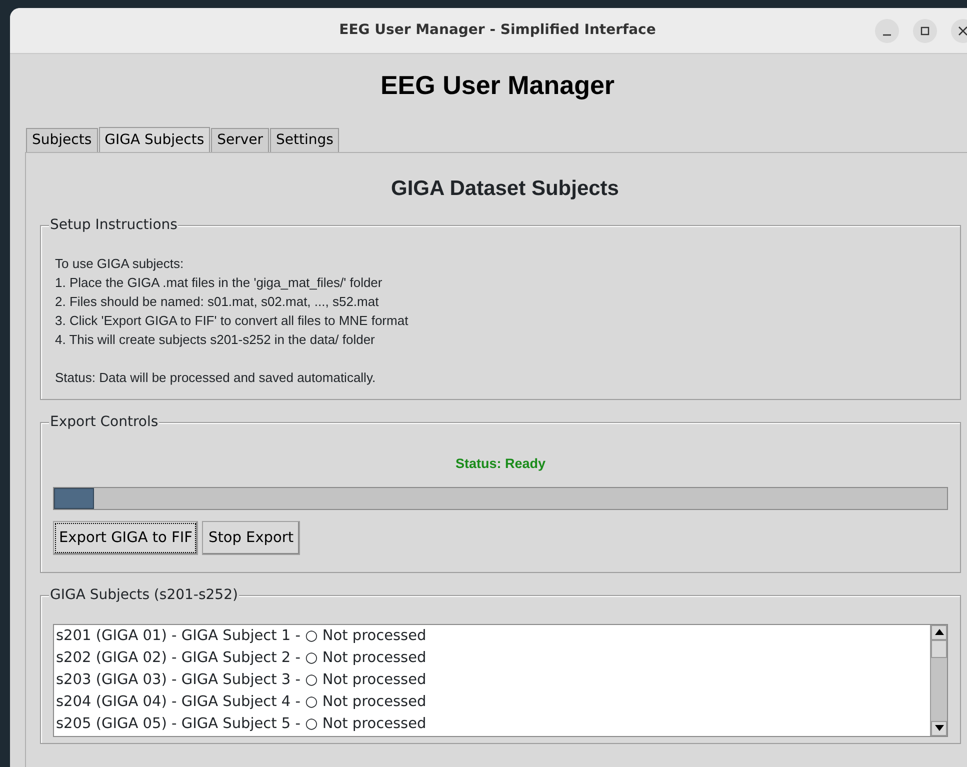  I want to click on instruction-line: 1. Place the GIGA .mat files in the 'giga_mat_files/' folder, so click(219, 283).